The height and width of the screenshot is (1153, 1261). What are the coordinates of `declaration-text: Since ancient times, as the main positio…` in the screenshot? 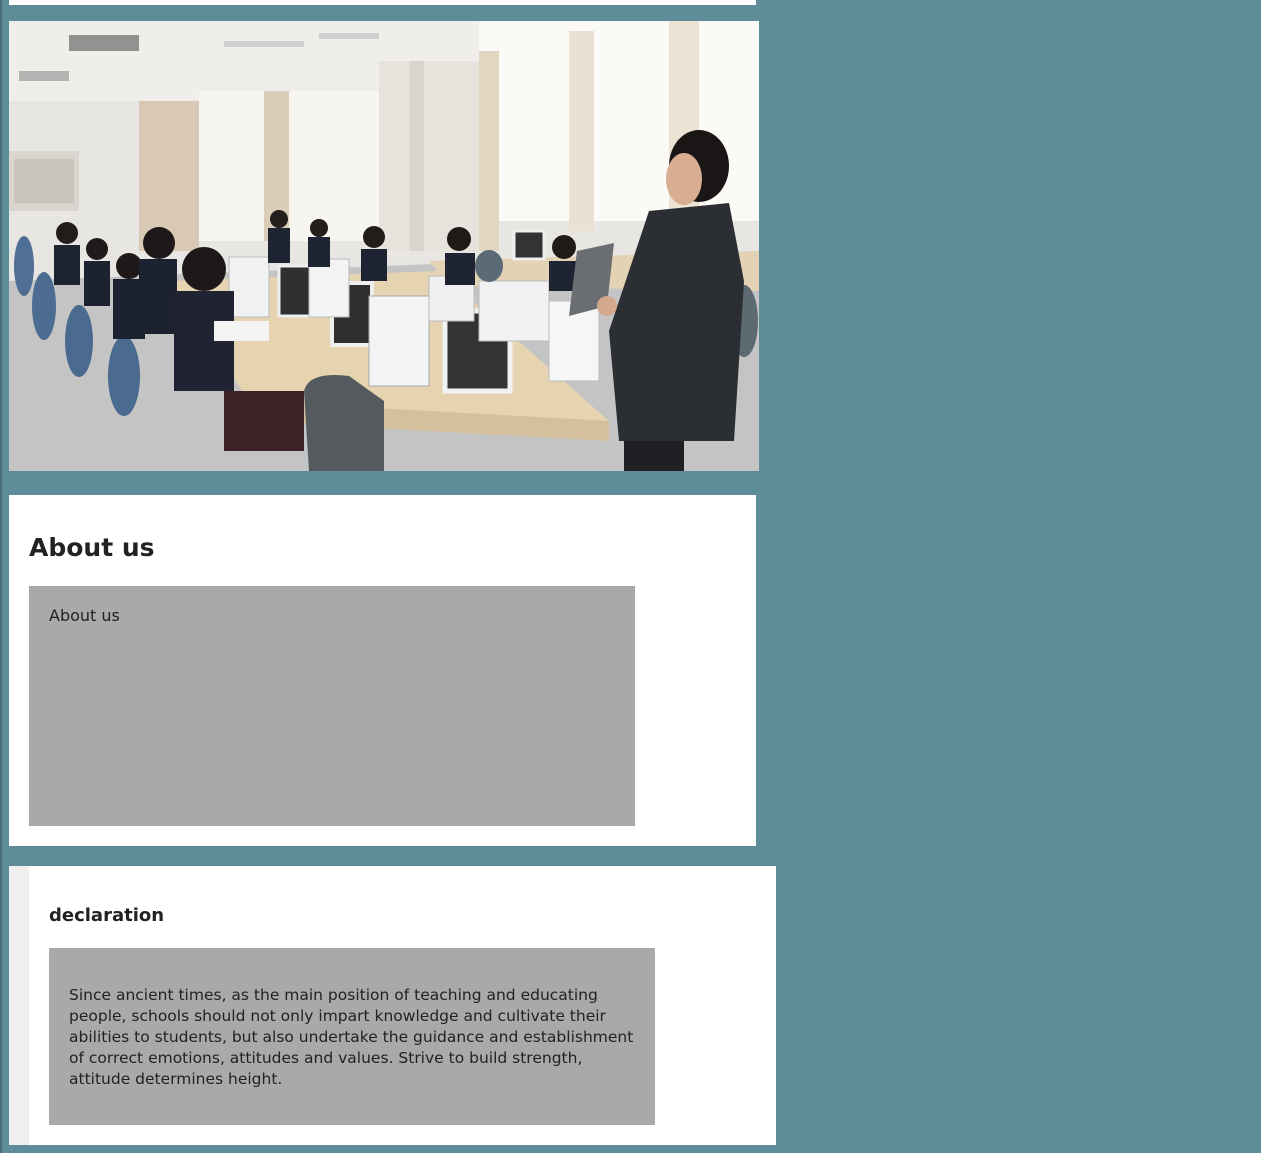 It's located at (351, 1037).